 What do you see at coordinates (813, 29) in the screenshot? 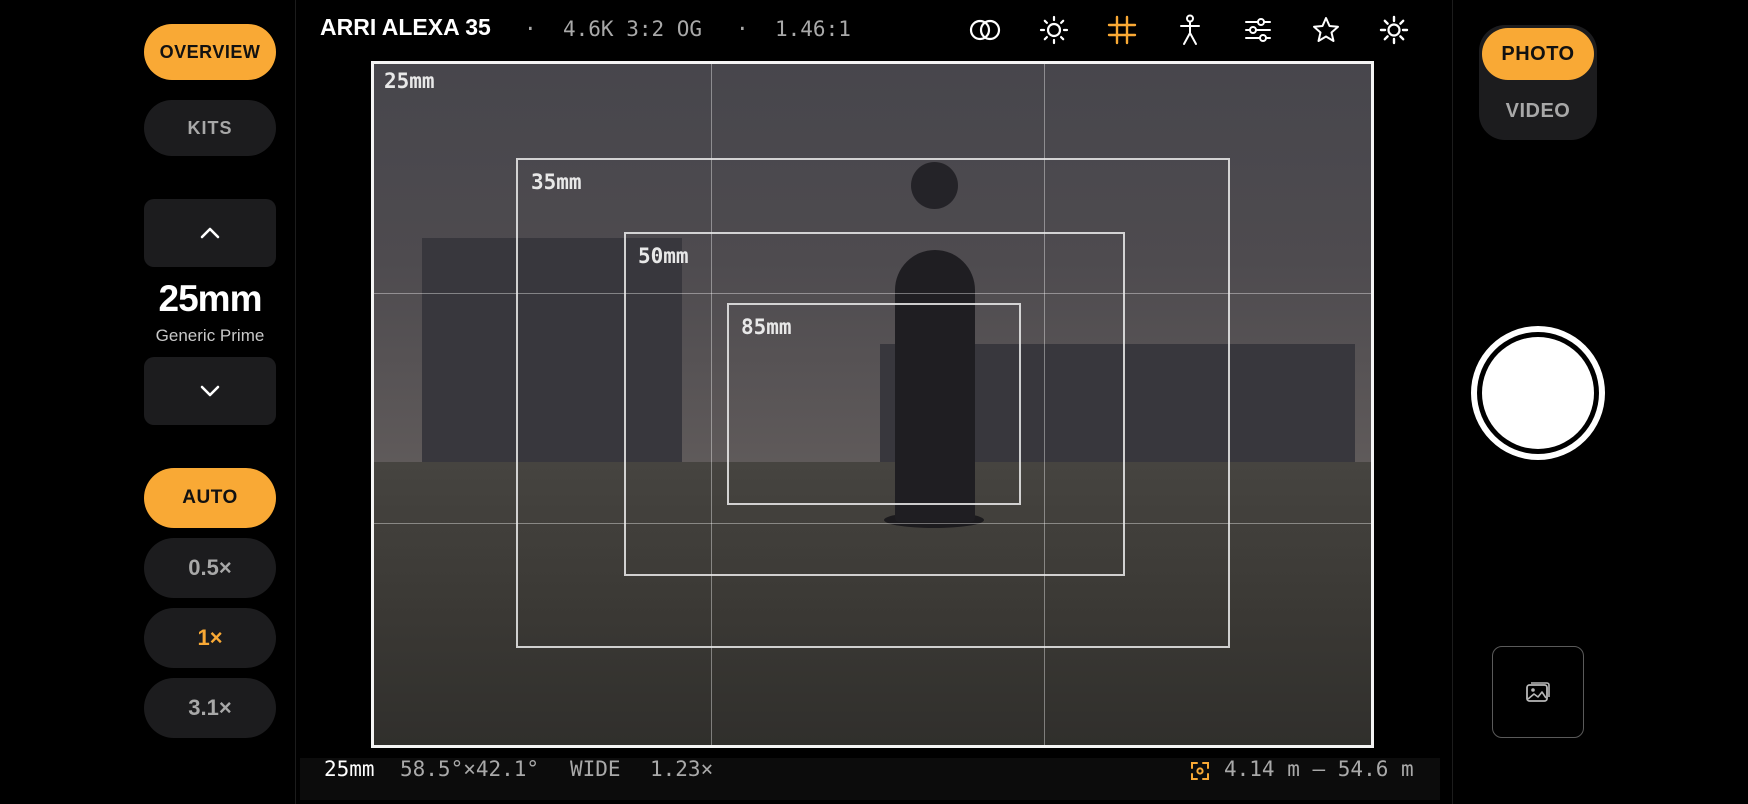
I see `aspect-ratio: 1.46:1` at bounding box center [813, 29].